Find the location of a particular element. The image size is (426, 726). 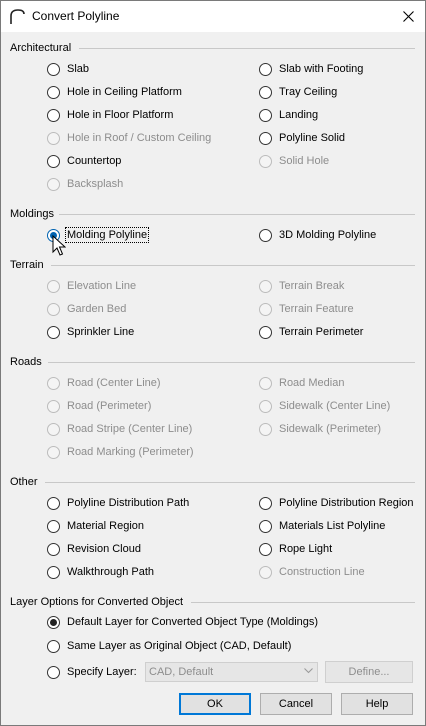

option-slab: Slab is located at coordinates (68, 69).